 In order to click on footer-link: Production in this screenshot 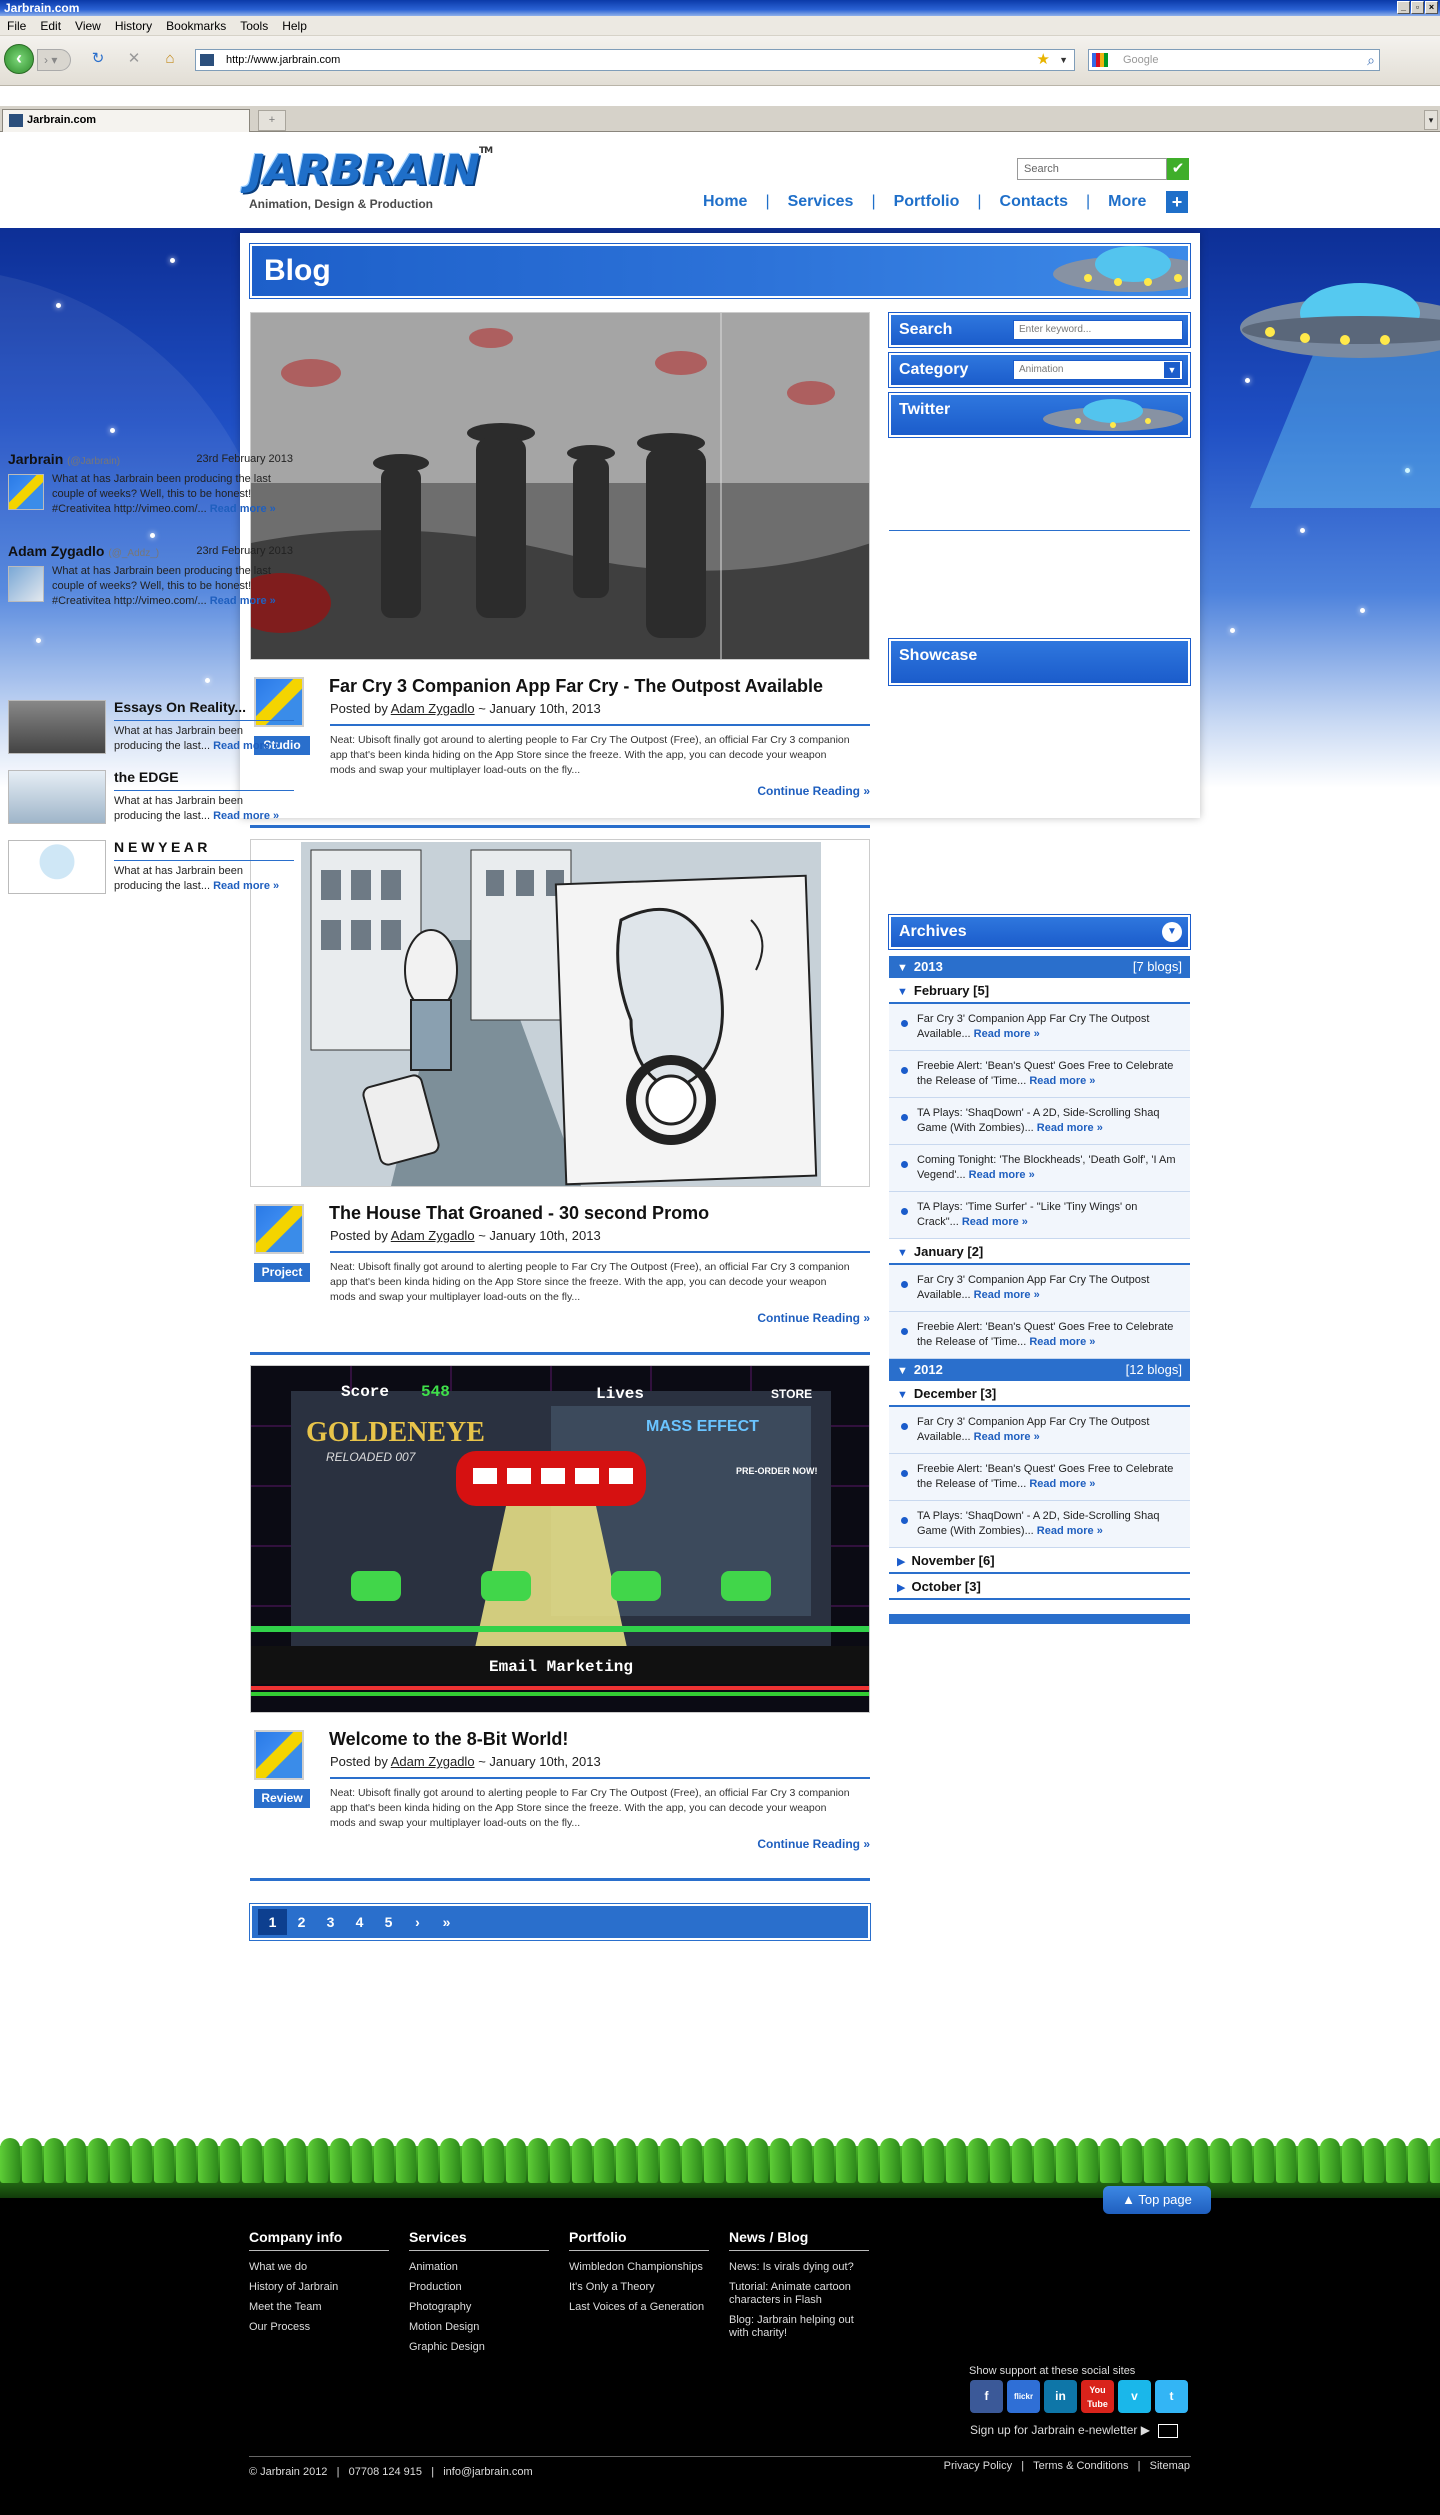, I will do `click(479, 2287)`.